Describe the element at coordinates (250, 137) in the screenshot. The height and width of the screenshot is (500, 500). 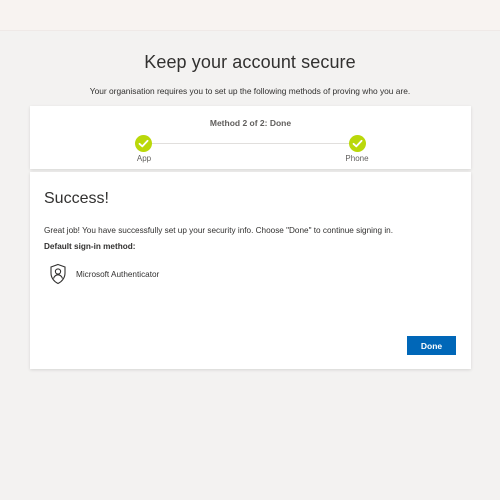
I see `progress-card: Method 2 of 2: Done App Phone` at that location.